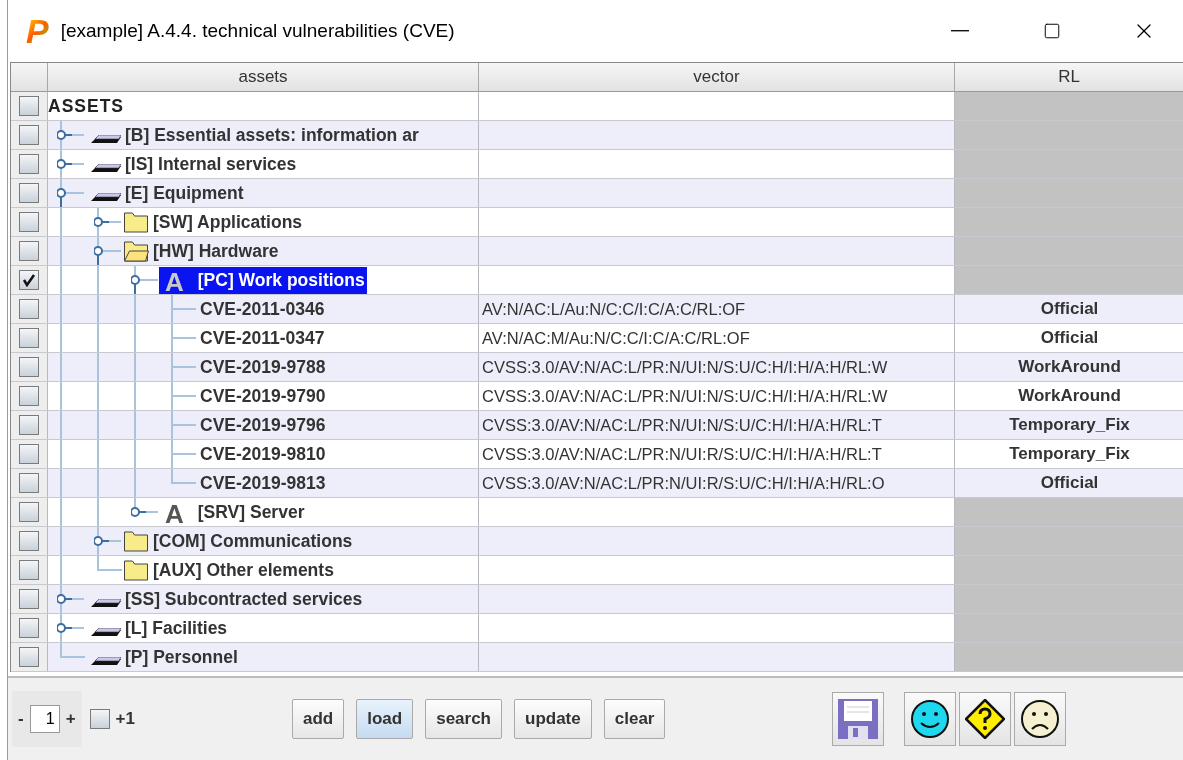  I want to click on vector-cell: CVSS:3.0/AV:N/AC:L/PR:N/UI:R/S:U/C:H/I:H/A:H/RL:T, so click(717, 454).